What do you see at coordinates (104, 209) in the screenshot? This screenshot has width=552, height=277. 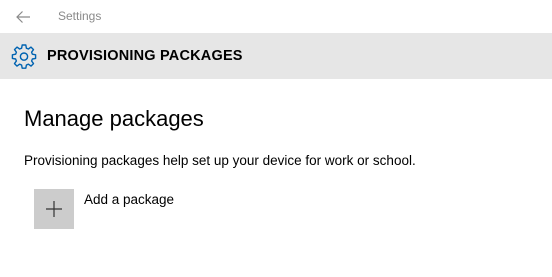 I see `add-package-button: Add a package` at bounding box center [104, 209].